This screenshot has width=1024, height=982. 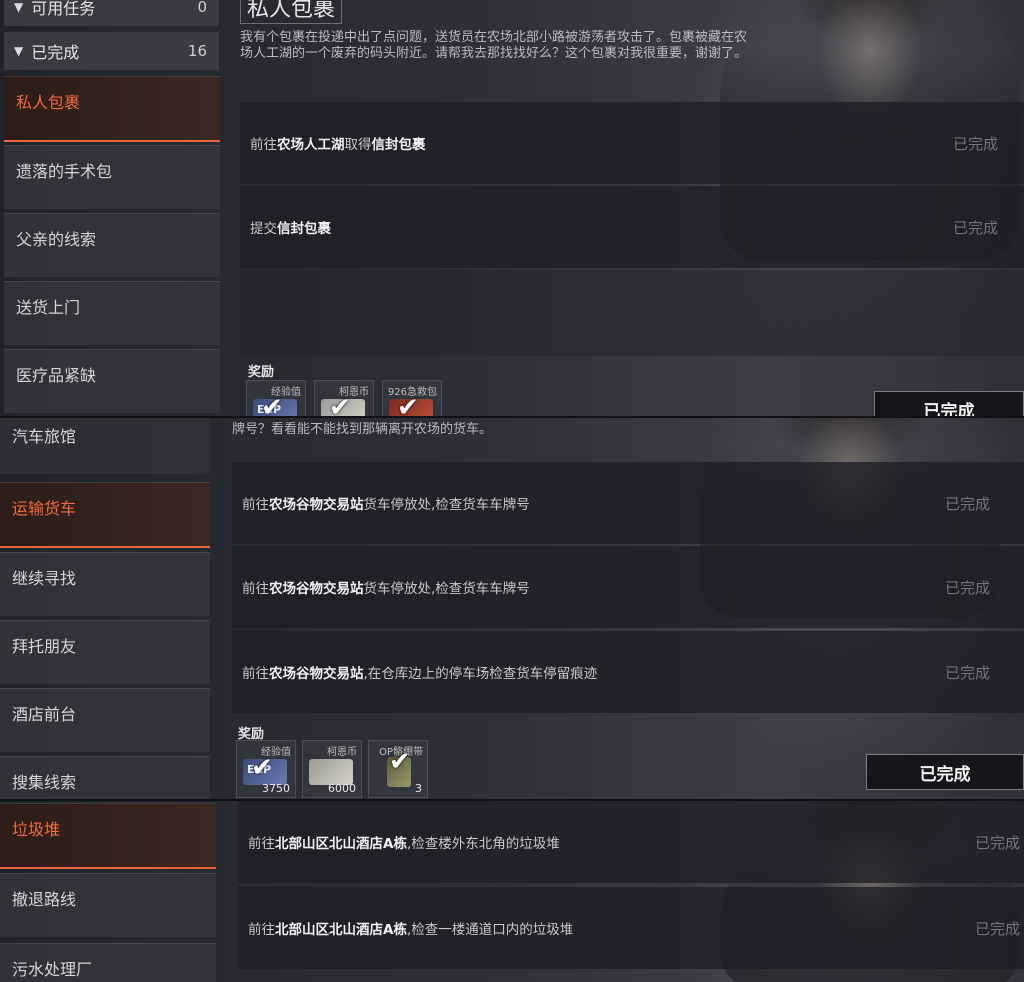 I want to click on quest-sidebar: 垃圾堆 撤退路线 污水处理厂, so click(x=111, y=891).